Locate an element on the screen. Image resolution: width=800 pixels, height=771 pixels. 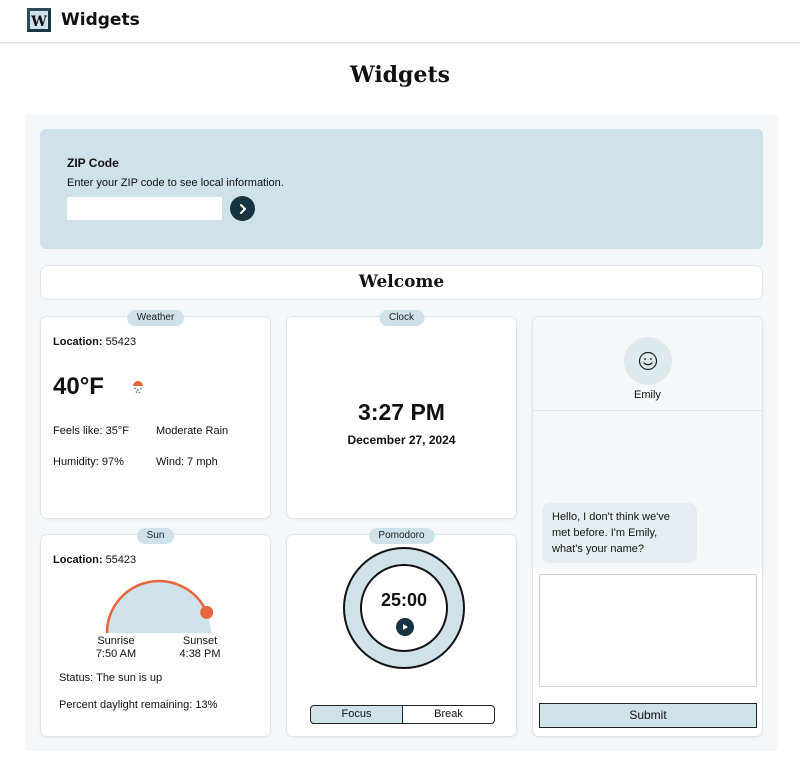
svg-text: W is located at coordinates (38, 22).